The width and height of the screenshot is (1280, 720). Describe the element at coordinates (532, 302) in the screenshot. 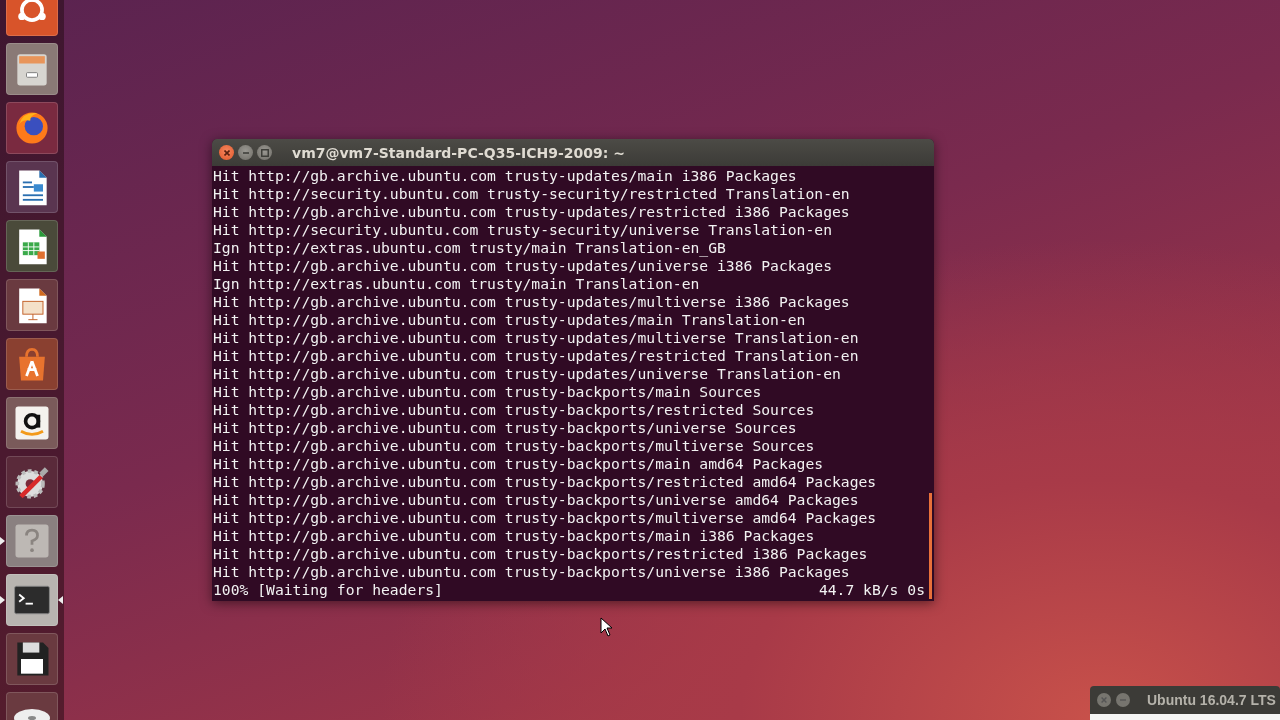

I see `terminal-line: Hit http://gb.archive.ubuntu.com trusty-updates/multiverse i386 Packages` at that location.